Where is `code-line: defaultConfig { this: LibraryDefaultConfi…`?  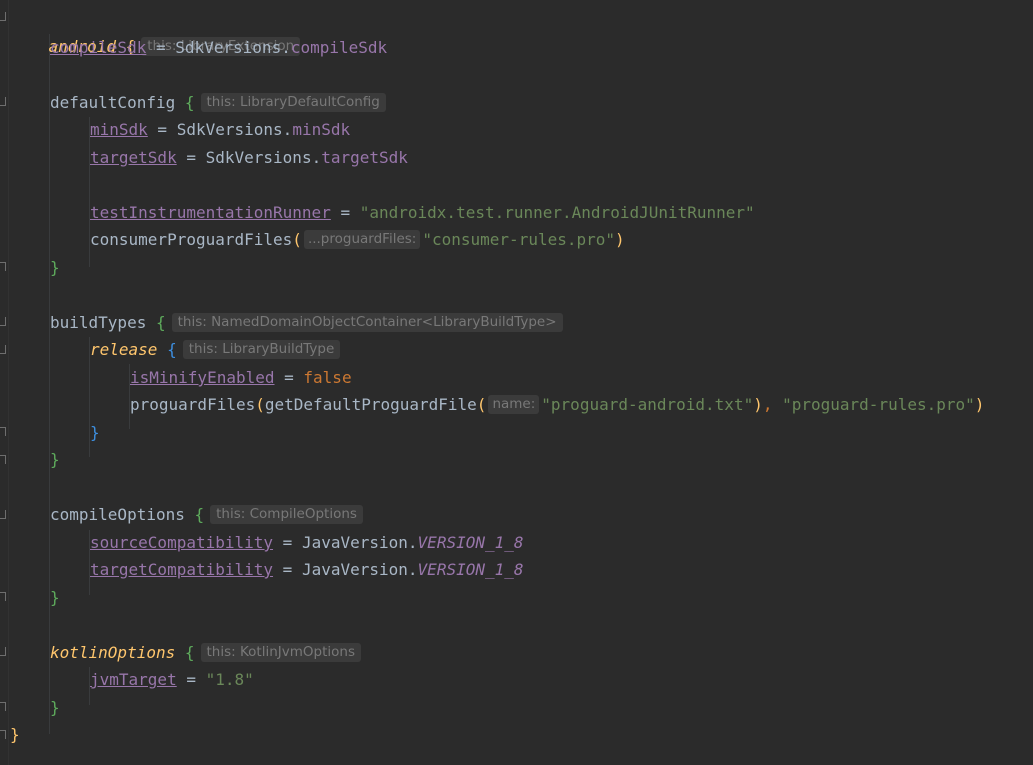 code-line: defaultConfig { this: LibraryDefaultConfi… is located at coordinates (198, 102).